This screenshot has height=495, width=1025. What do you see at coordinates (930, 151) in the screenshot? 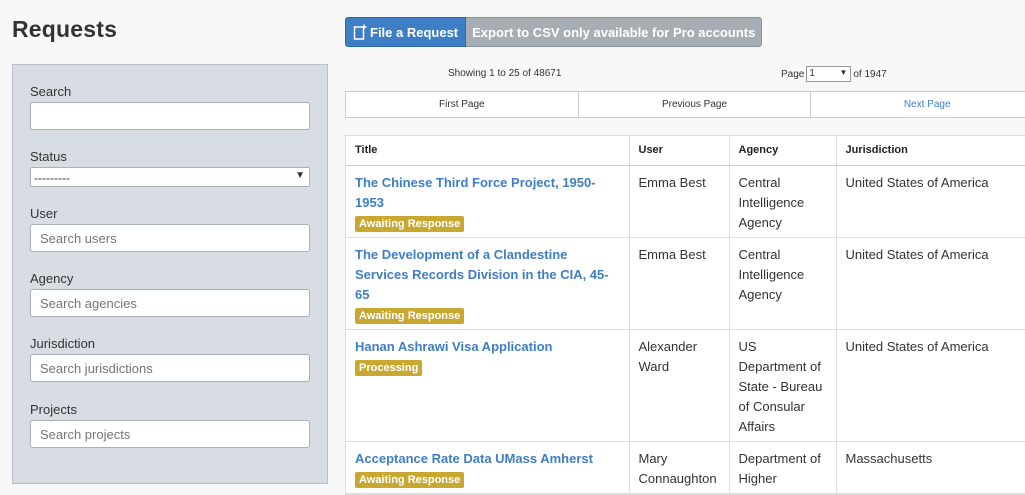
I see `column-header-jurisdiction: Jurisdiction` at bounding box center [930, 151].